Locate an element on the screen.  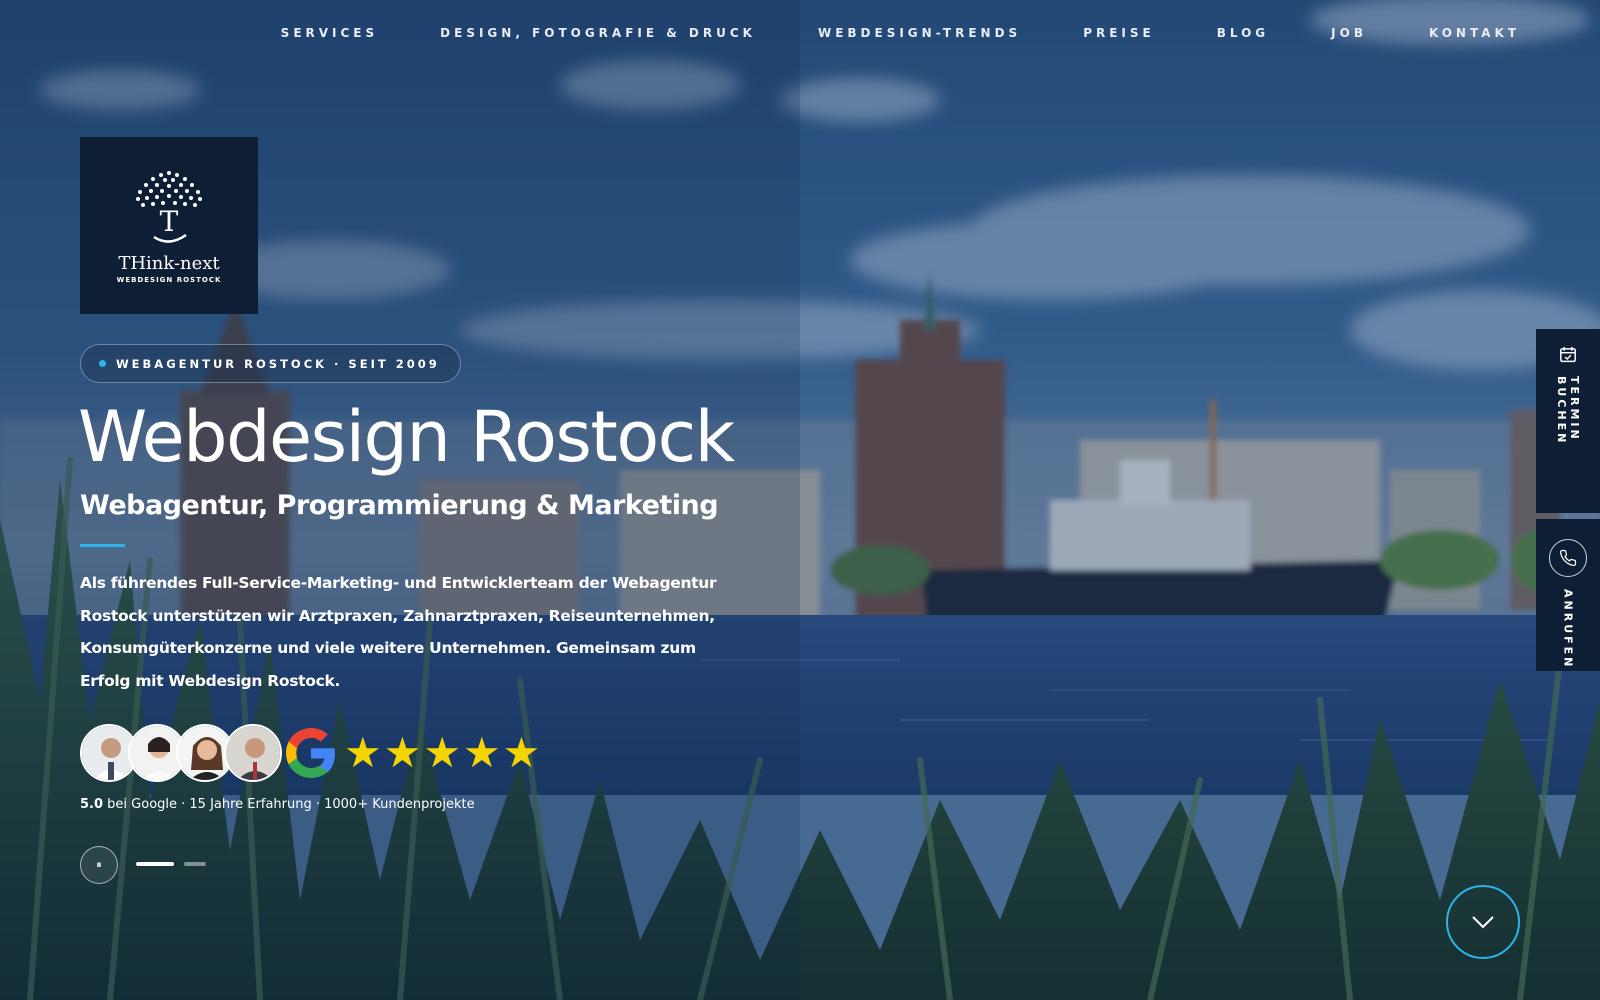
google-icon is located at coordinates (310, 753).